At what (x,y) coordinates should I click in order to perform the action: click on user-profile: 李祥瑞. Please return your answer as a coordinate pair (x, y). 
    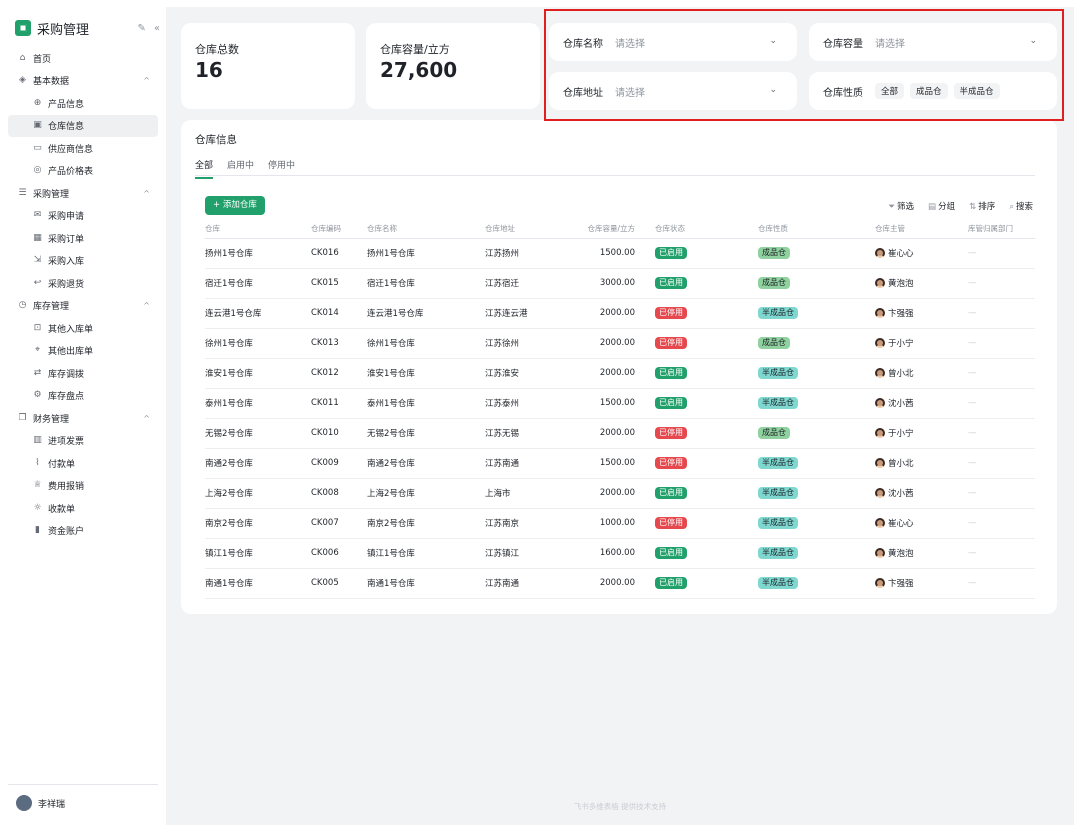
    Looking at the image, I should click on (83, 797).